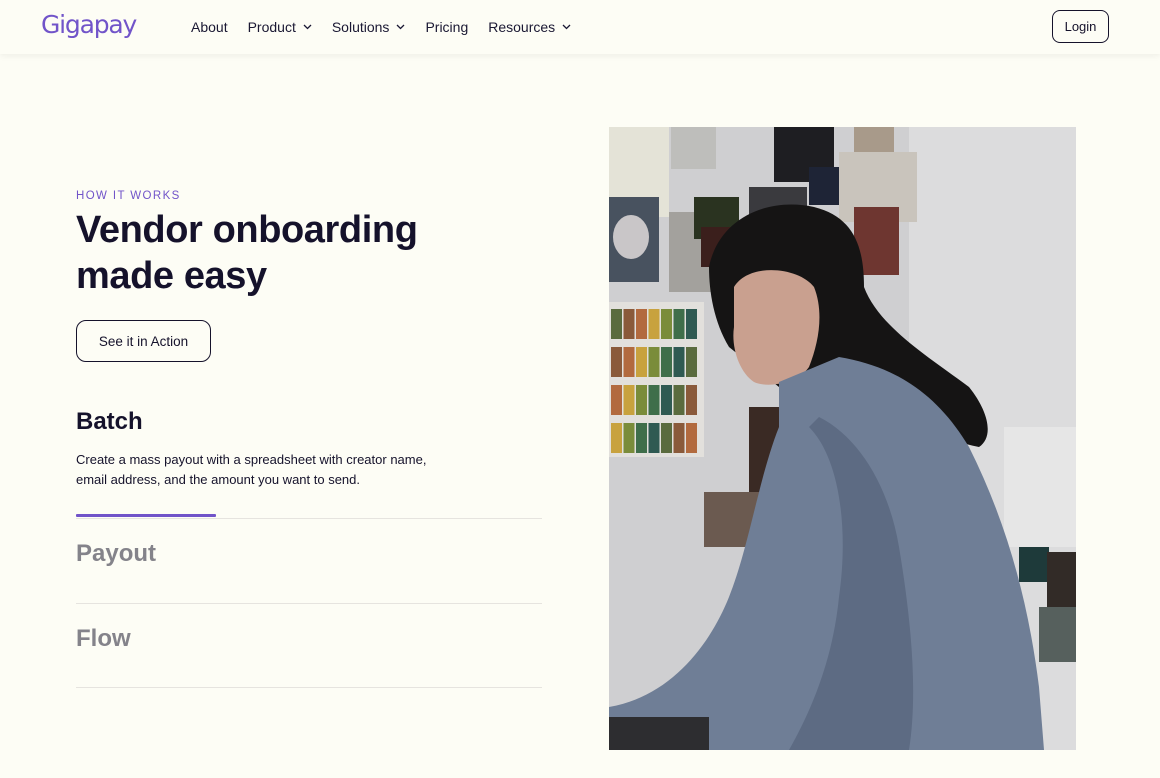 This screenshot has height=778, width=1160. What do you see at coordinates (247, 253) in the screenshot?
I see `section-headline: Vendor onboarding made easy` at bounding box center [247, 253].